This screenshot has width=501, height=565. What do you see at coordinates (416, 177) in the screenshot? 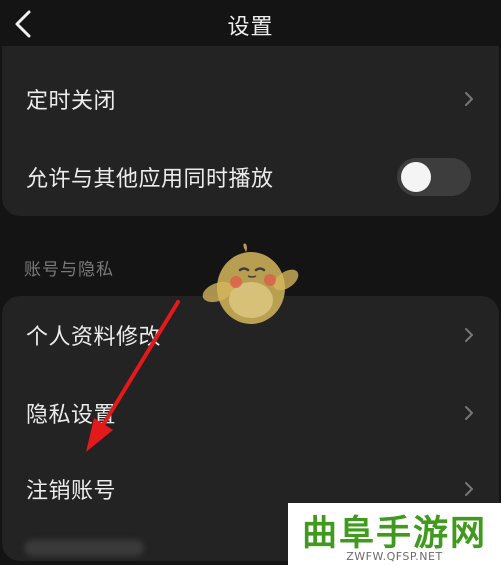
I see `toggle-knob` at bounding box center [416, 177].